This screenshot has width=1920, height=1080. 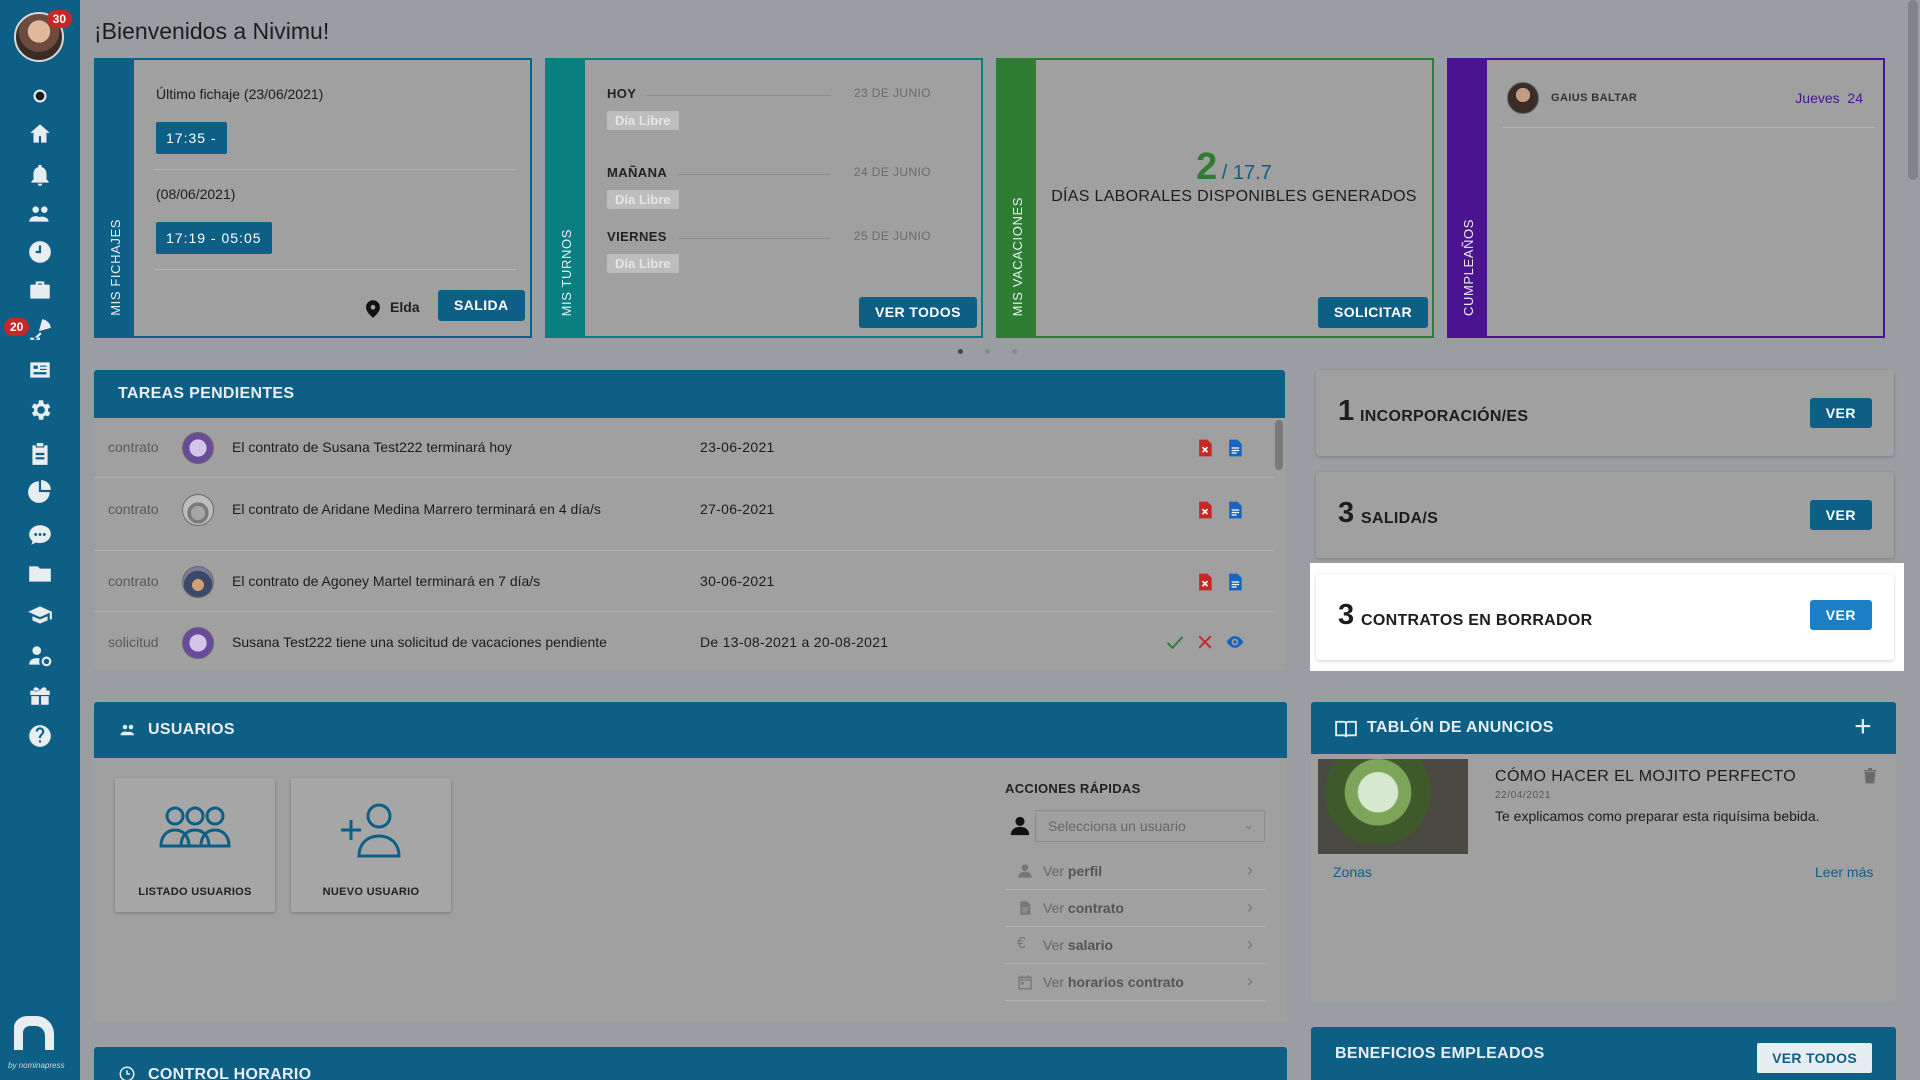 I want to click on ver-todos-beneficios-button: VER TODOS, so click(x=1814, y=1058).